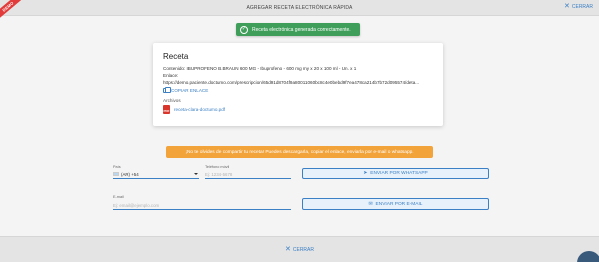 This screenshot has width=599, height=262. What do you see at coordinates (298, 109) in the screenshot?
I see `file-item: PDF receta-clara-doctumo.pdf` at bounding box center [298, 109].